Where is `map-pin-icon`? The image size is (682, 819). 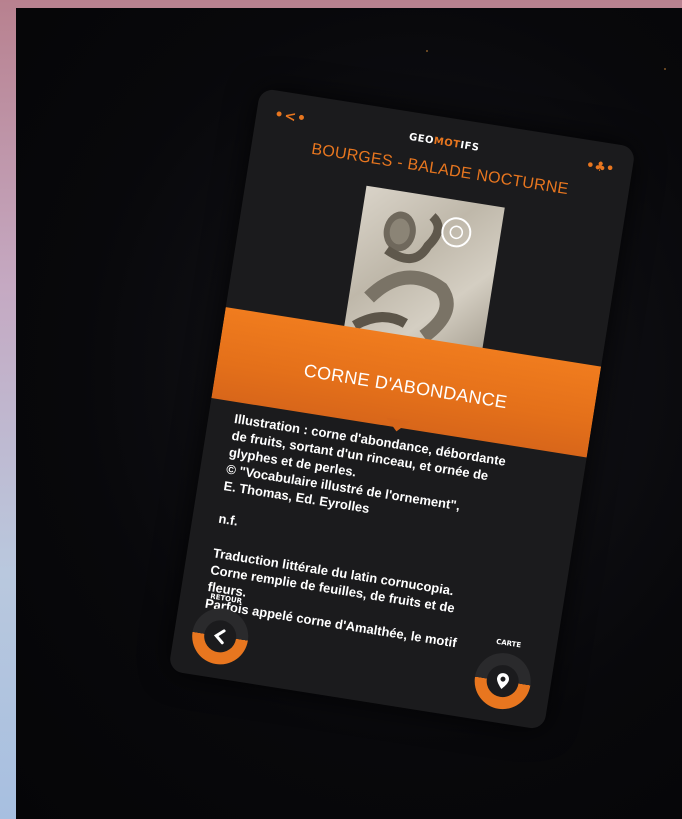 map-pin-icon is located at coordinates (503, 681).